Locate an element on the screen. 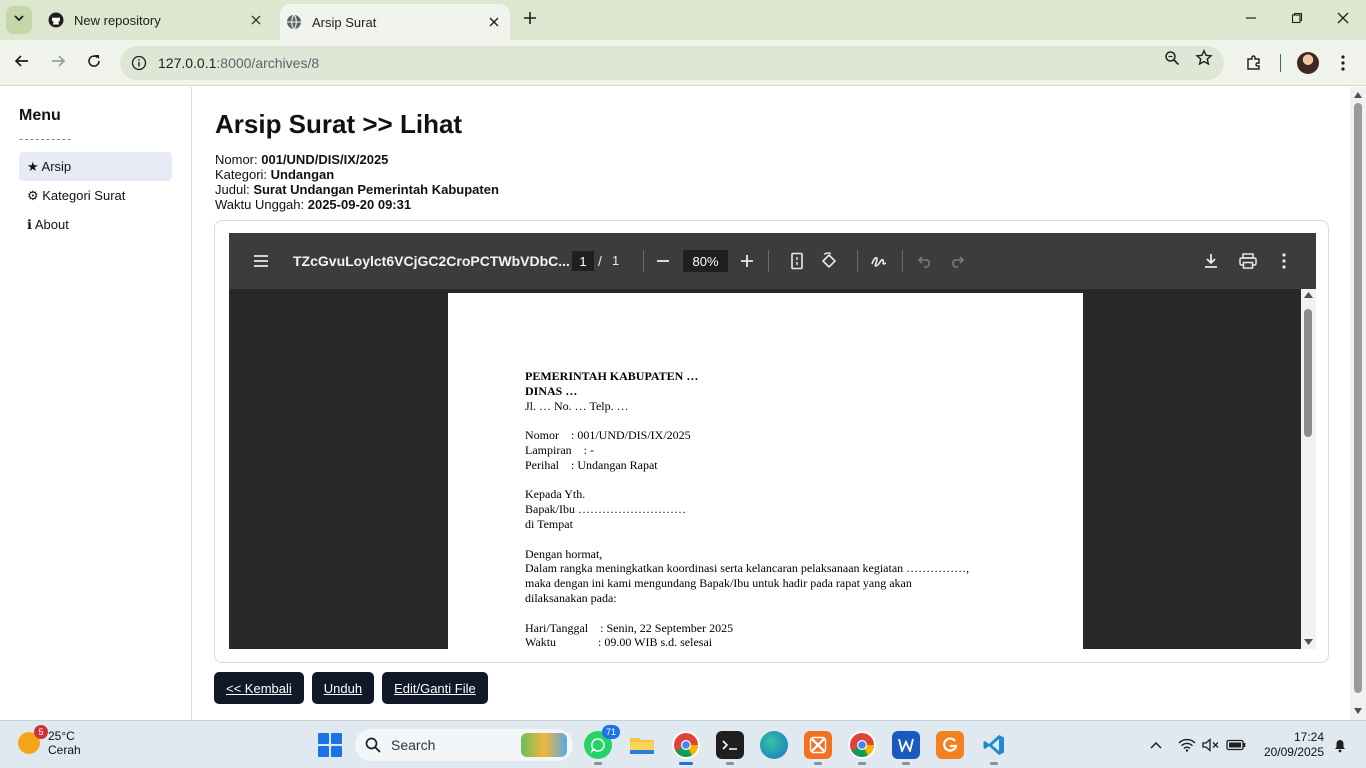 This screenshot has height=768, width=1366. zoom-in-icon is located at coordinates (747, 261).